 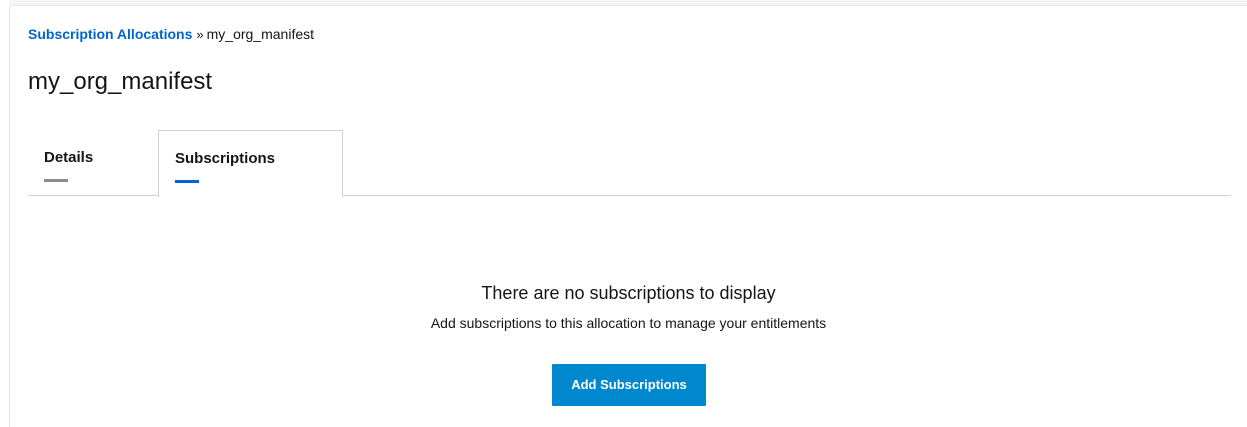 What do you see at coordinates (110, 34) in the screenshot?
I see `breadcrumb-link-subscription-allocations: Subscription Allocations` at bounding box center [110, 34].